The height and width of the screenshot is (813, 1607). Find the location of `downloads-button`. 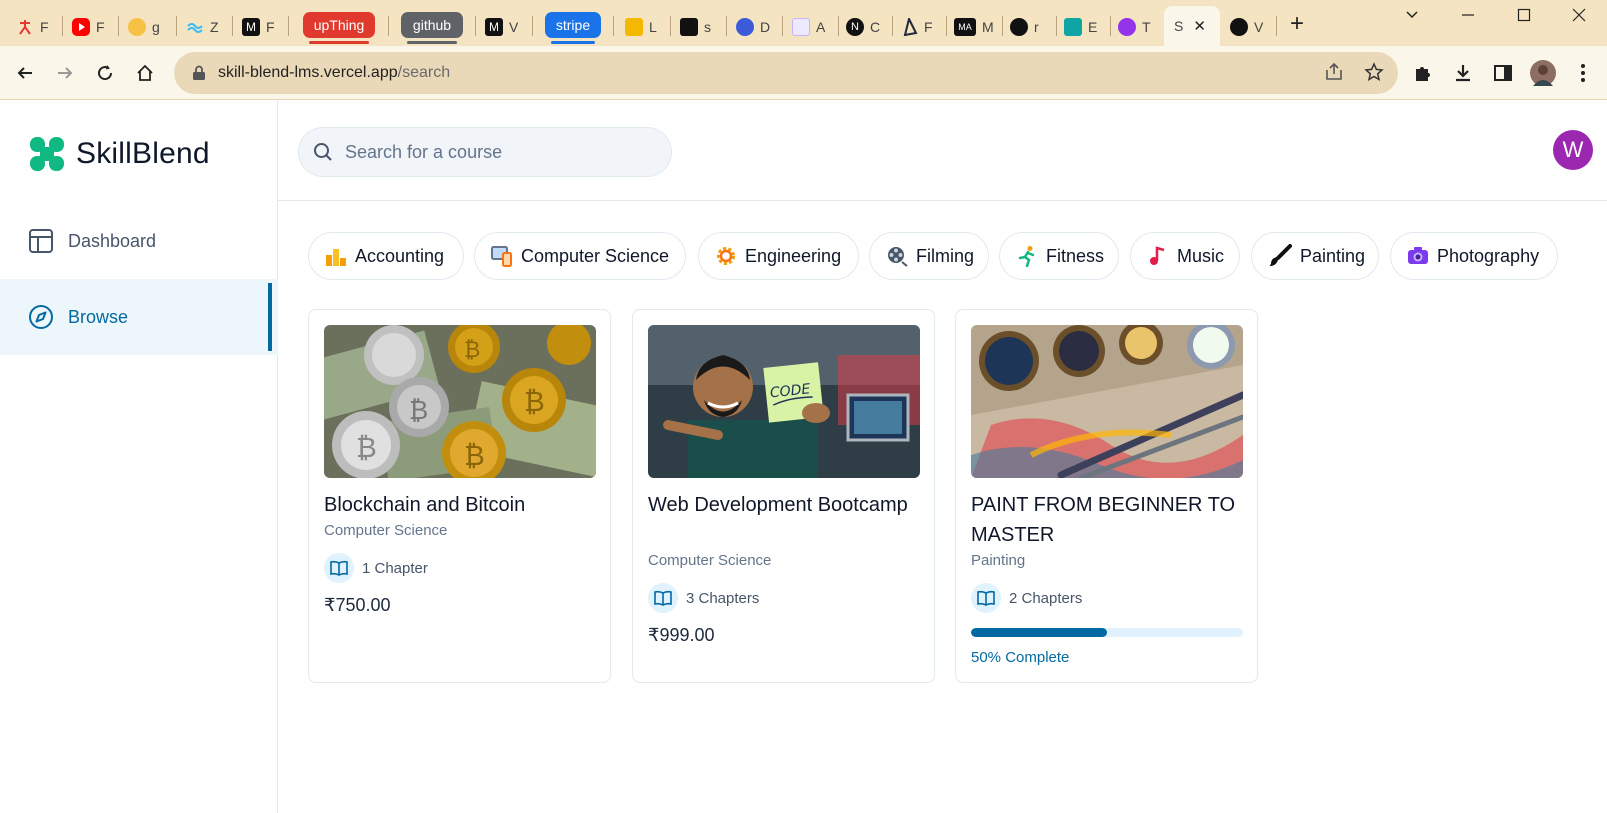

downloads-button is located at coordinates (1463, 73).